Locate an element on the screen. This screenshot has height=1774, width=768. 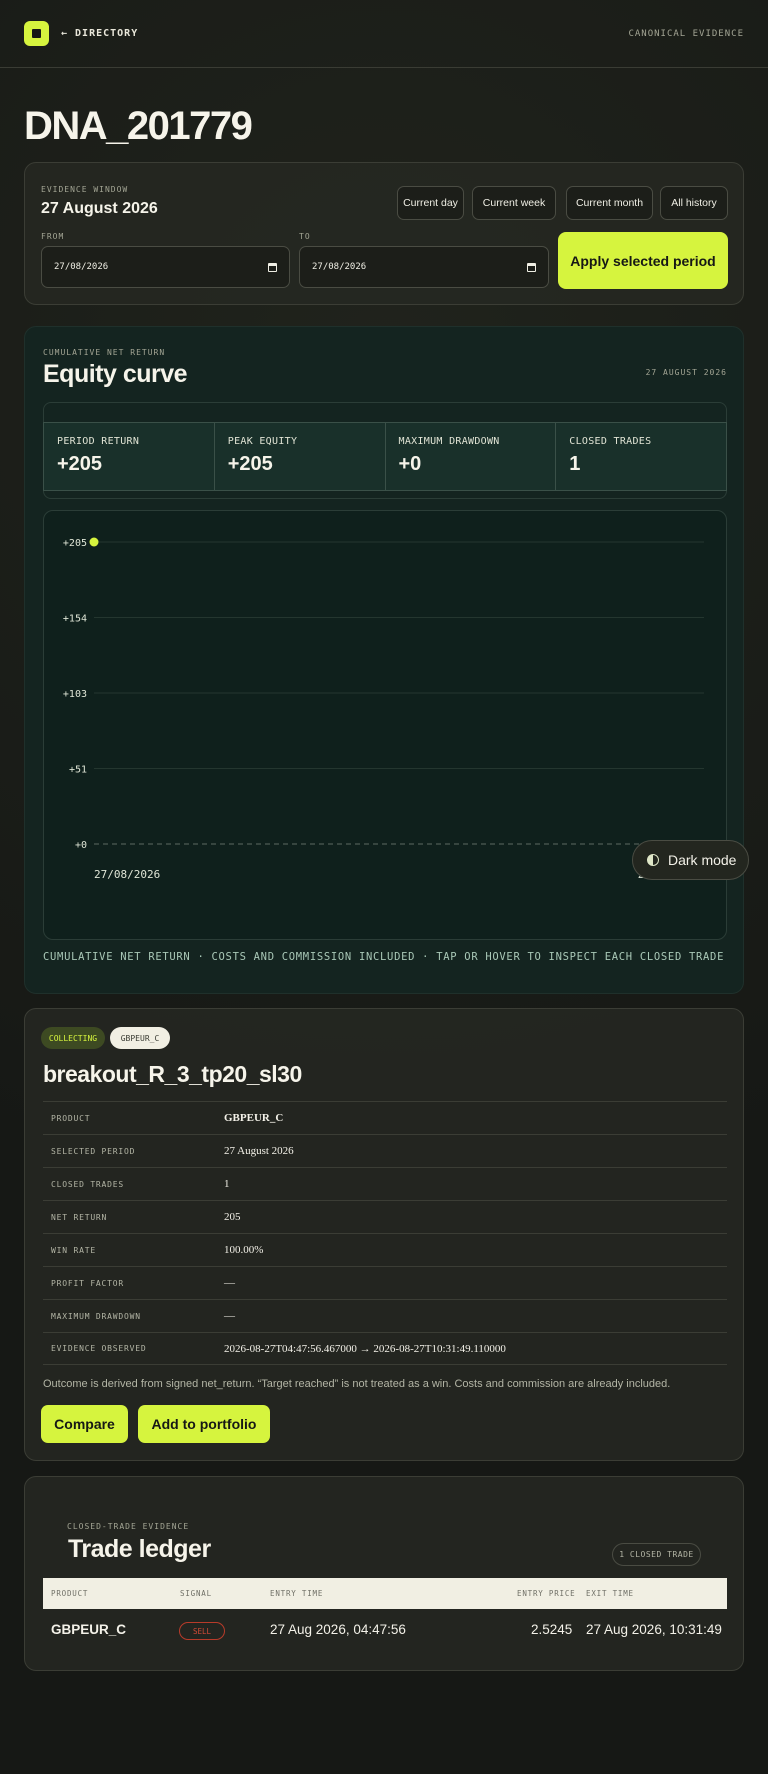
from-date-input: 27/08/2026 is located at coordinates (165, 267).